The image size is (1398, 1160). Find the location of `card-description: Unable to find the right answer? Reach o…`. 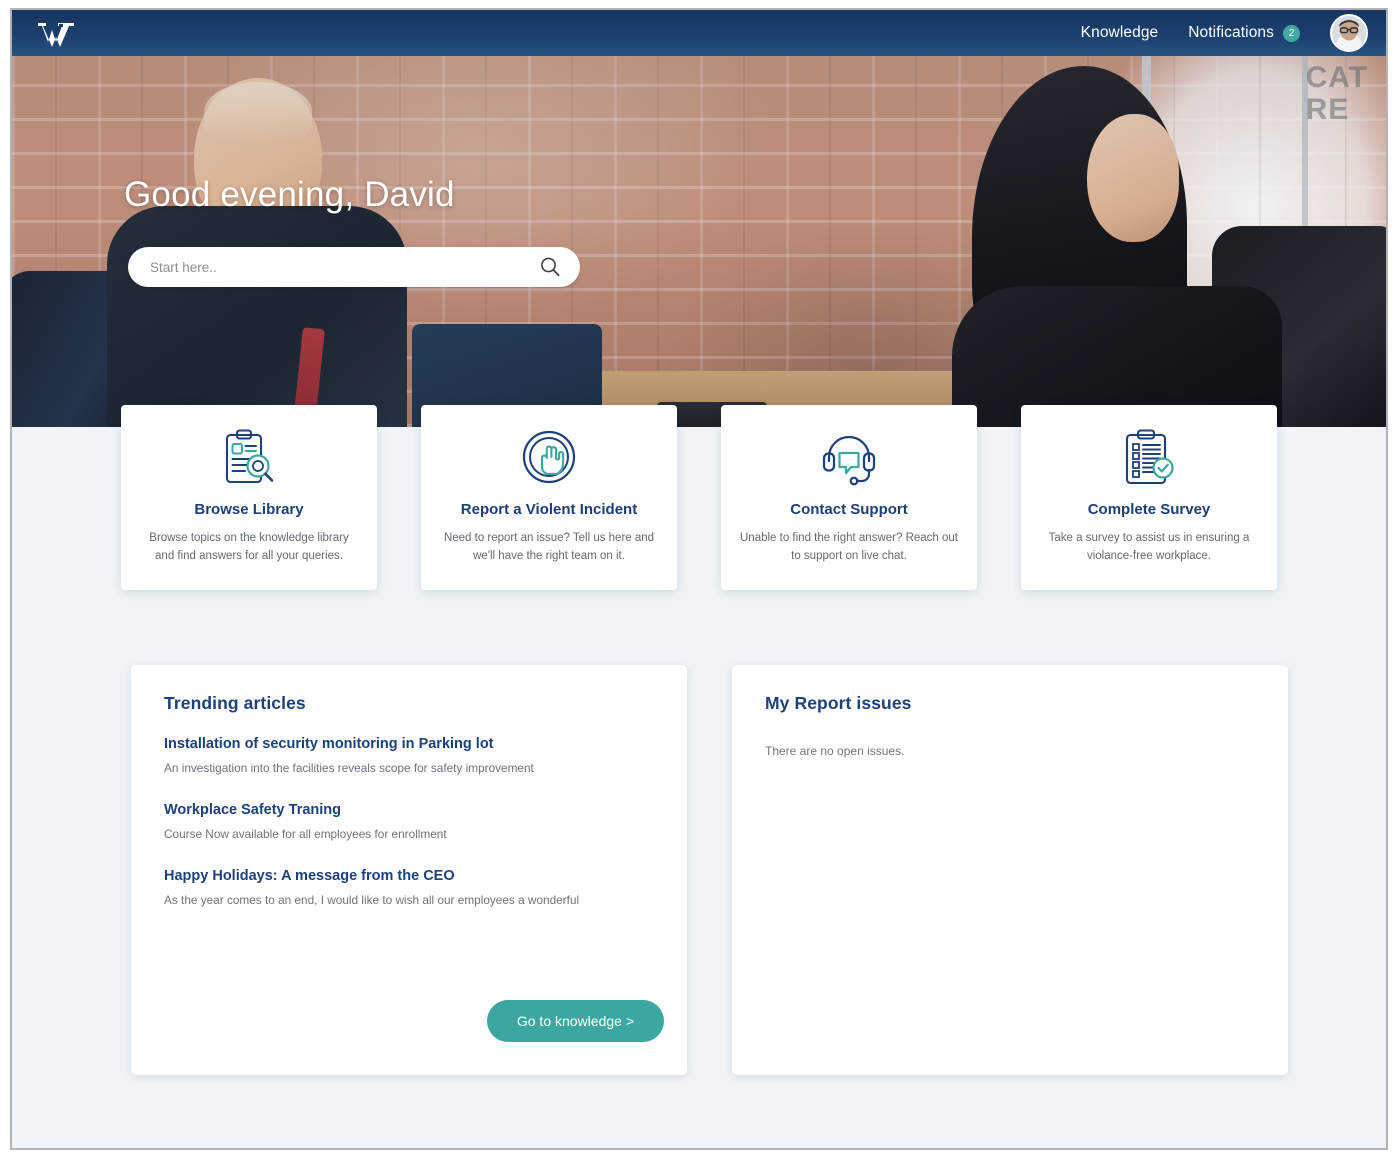

card-description: Unable to find the right answer? Reach o… is located at coordinates (849, 547).